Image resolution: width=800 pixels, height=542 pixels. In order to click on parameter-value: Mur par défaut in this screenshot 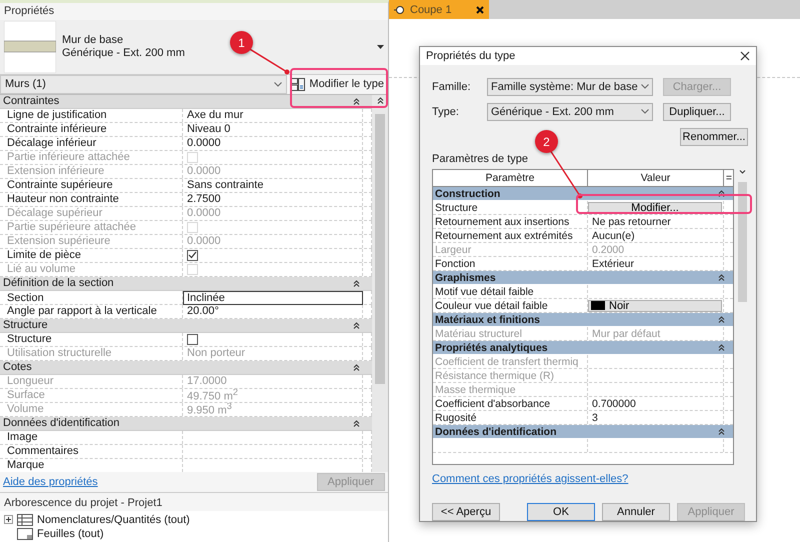, I will do `click(626, 334)`.